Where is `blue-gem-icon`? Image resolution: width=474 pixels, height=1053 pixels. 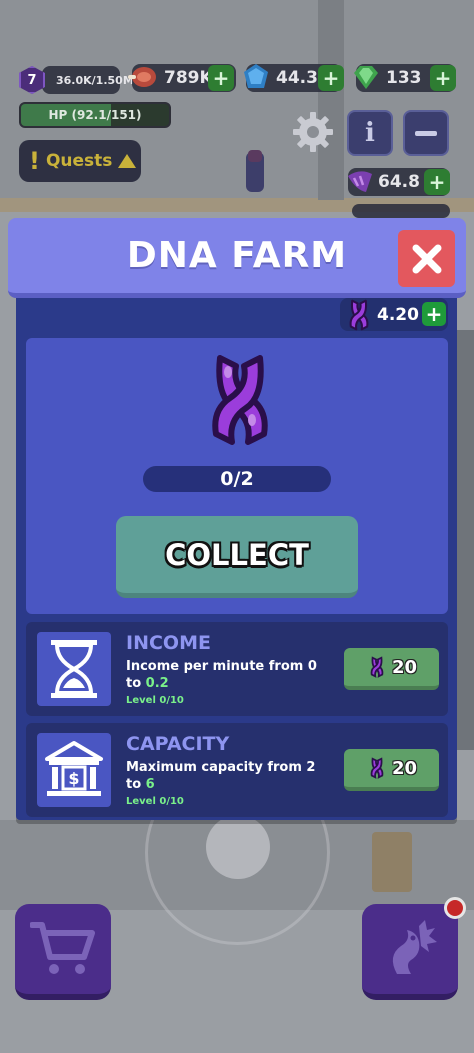 blue-gem-icon is located at coordinates (256, 76).